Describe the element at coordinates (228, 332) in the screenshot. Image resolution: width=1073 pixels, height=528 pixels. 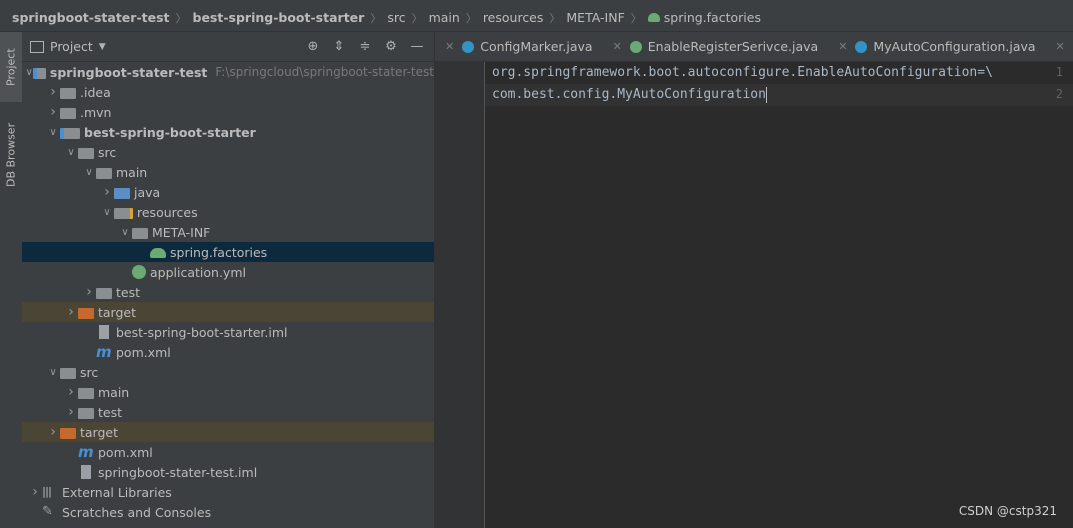
I see `tree-row: ›best-spring-boot-starter.iml` at that location.